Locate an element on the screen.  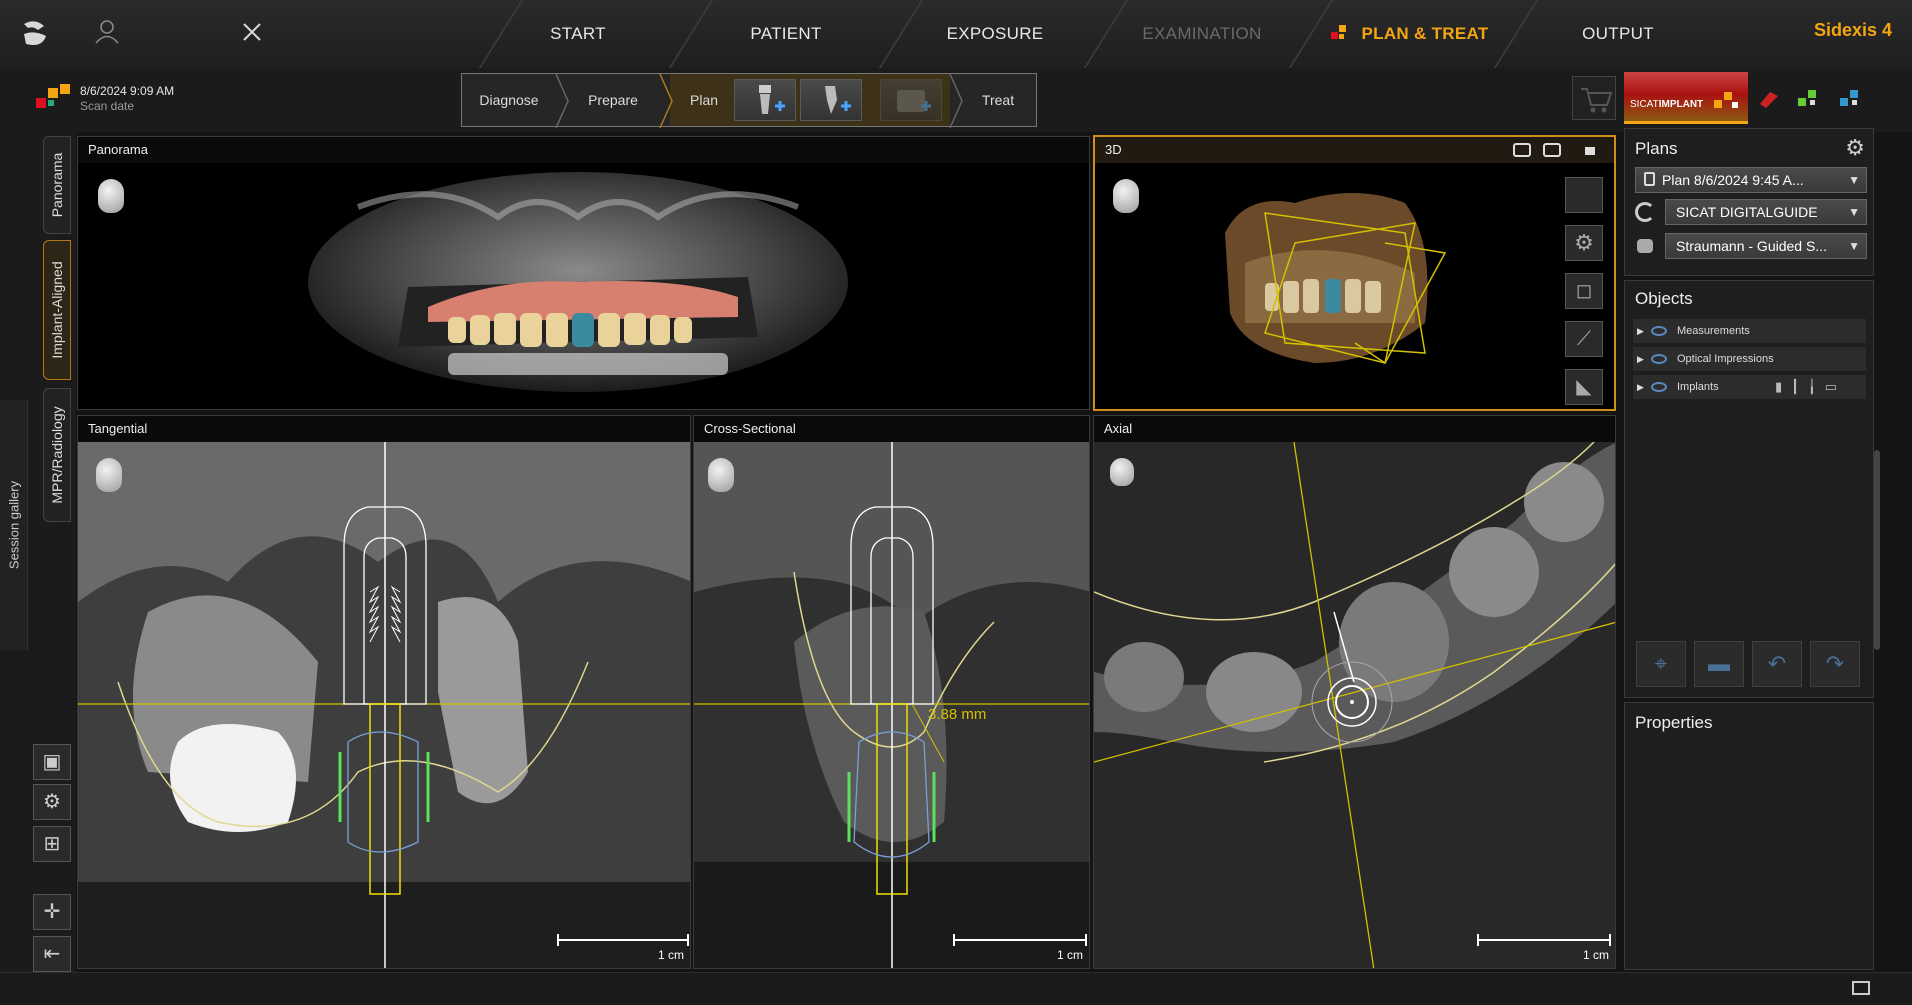
workflow-steps: Diagnose Prepare Plan Treat is located at coordinates (749, 100).